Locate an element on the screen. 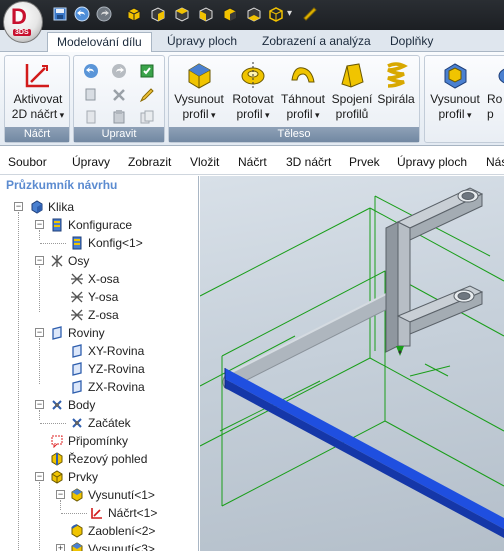  bracket is located at coordinates (434, 270).